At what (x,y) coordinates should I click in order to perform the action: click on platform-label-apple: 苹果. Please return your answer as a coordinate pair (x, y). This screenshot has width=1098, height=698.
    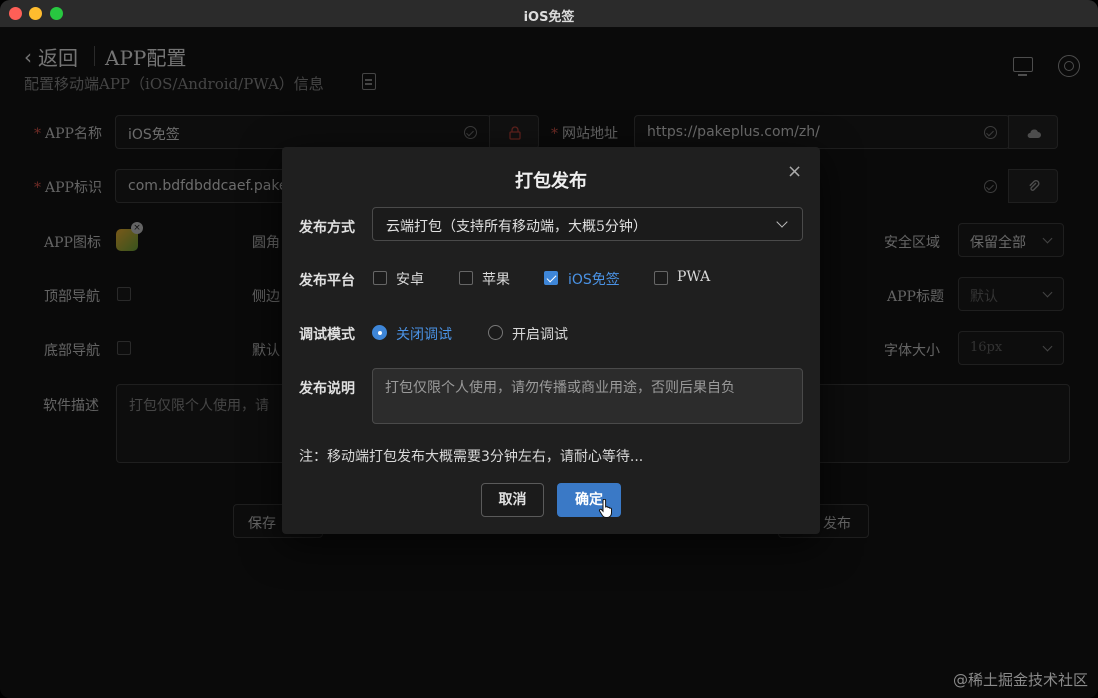
    Looking at the image, I should click on (496, 279).